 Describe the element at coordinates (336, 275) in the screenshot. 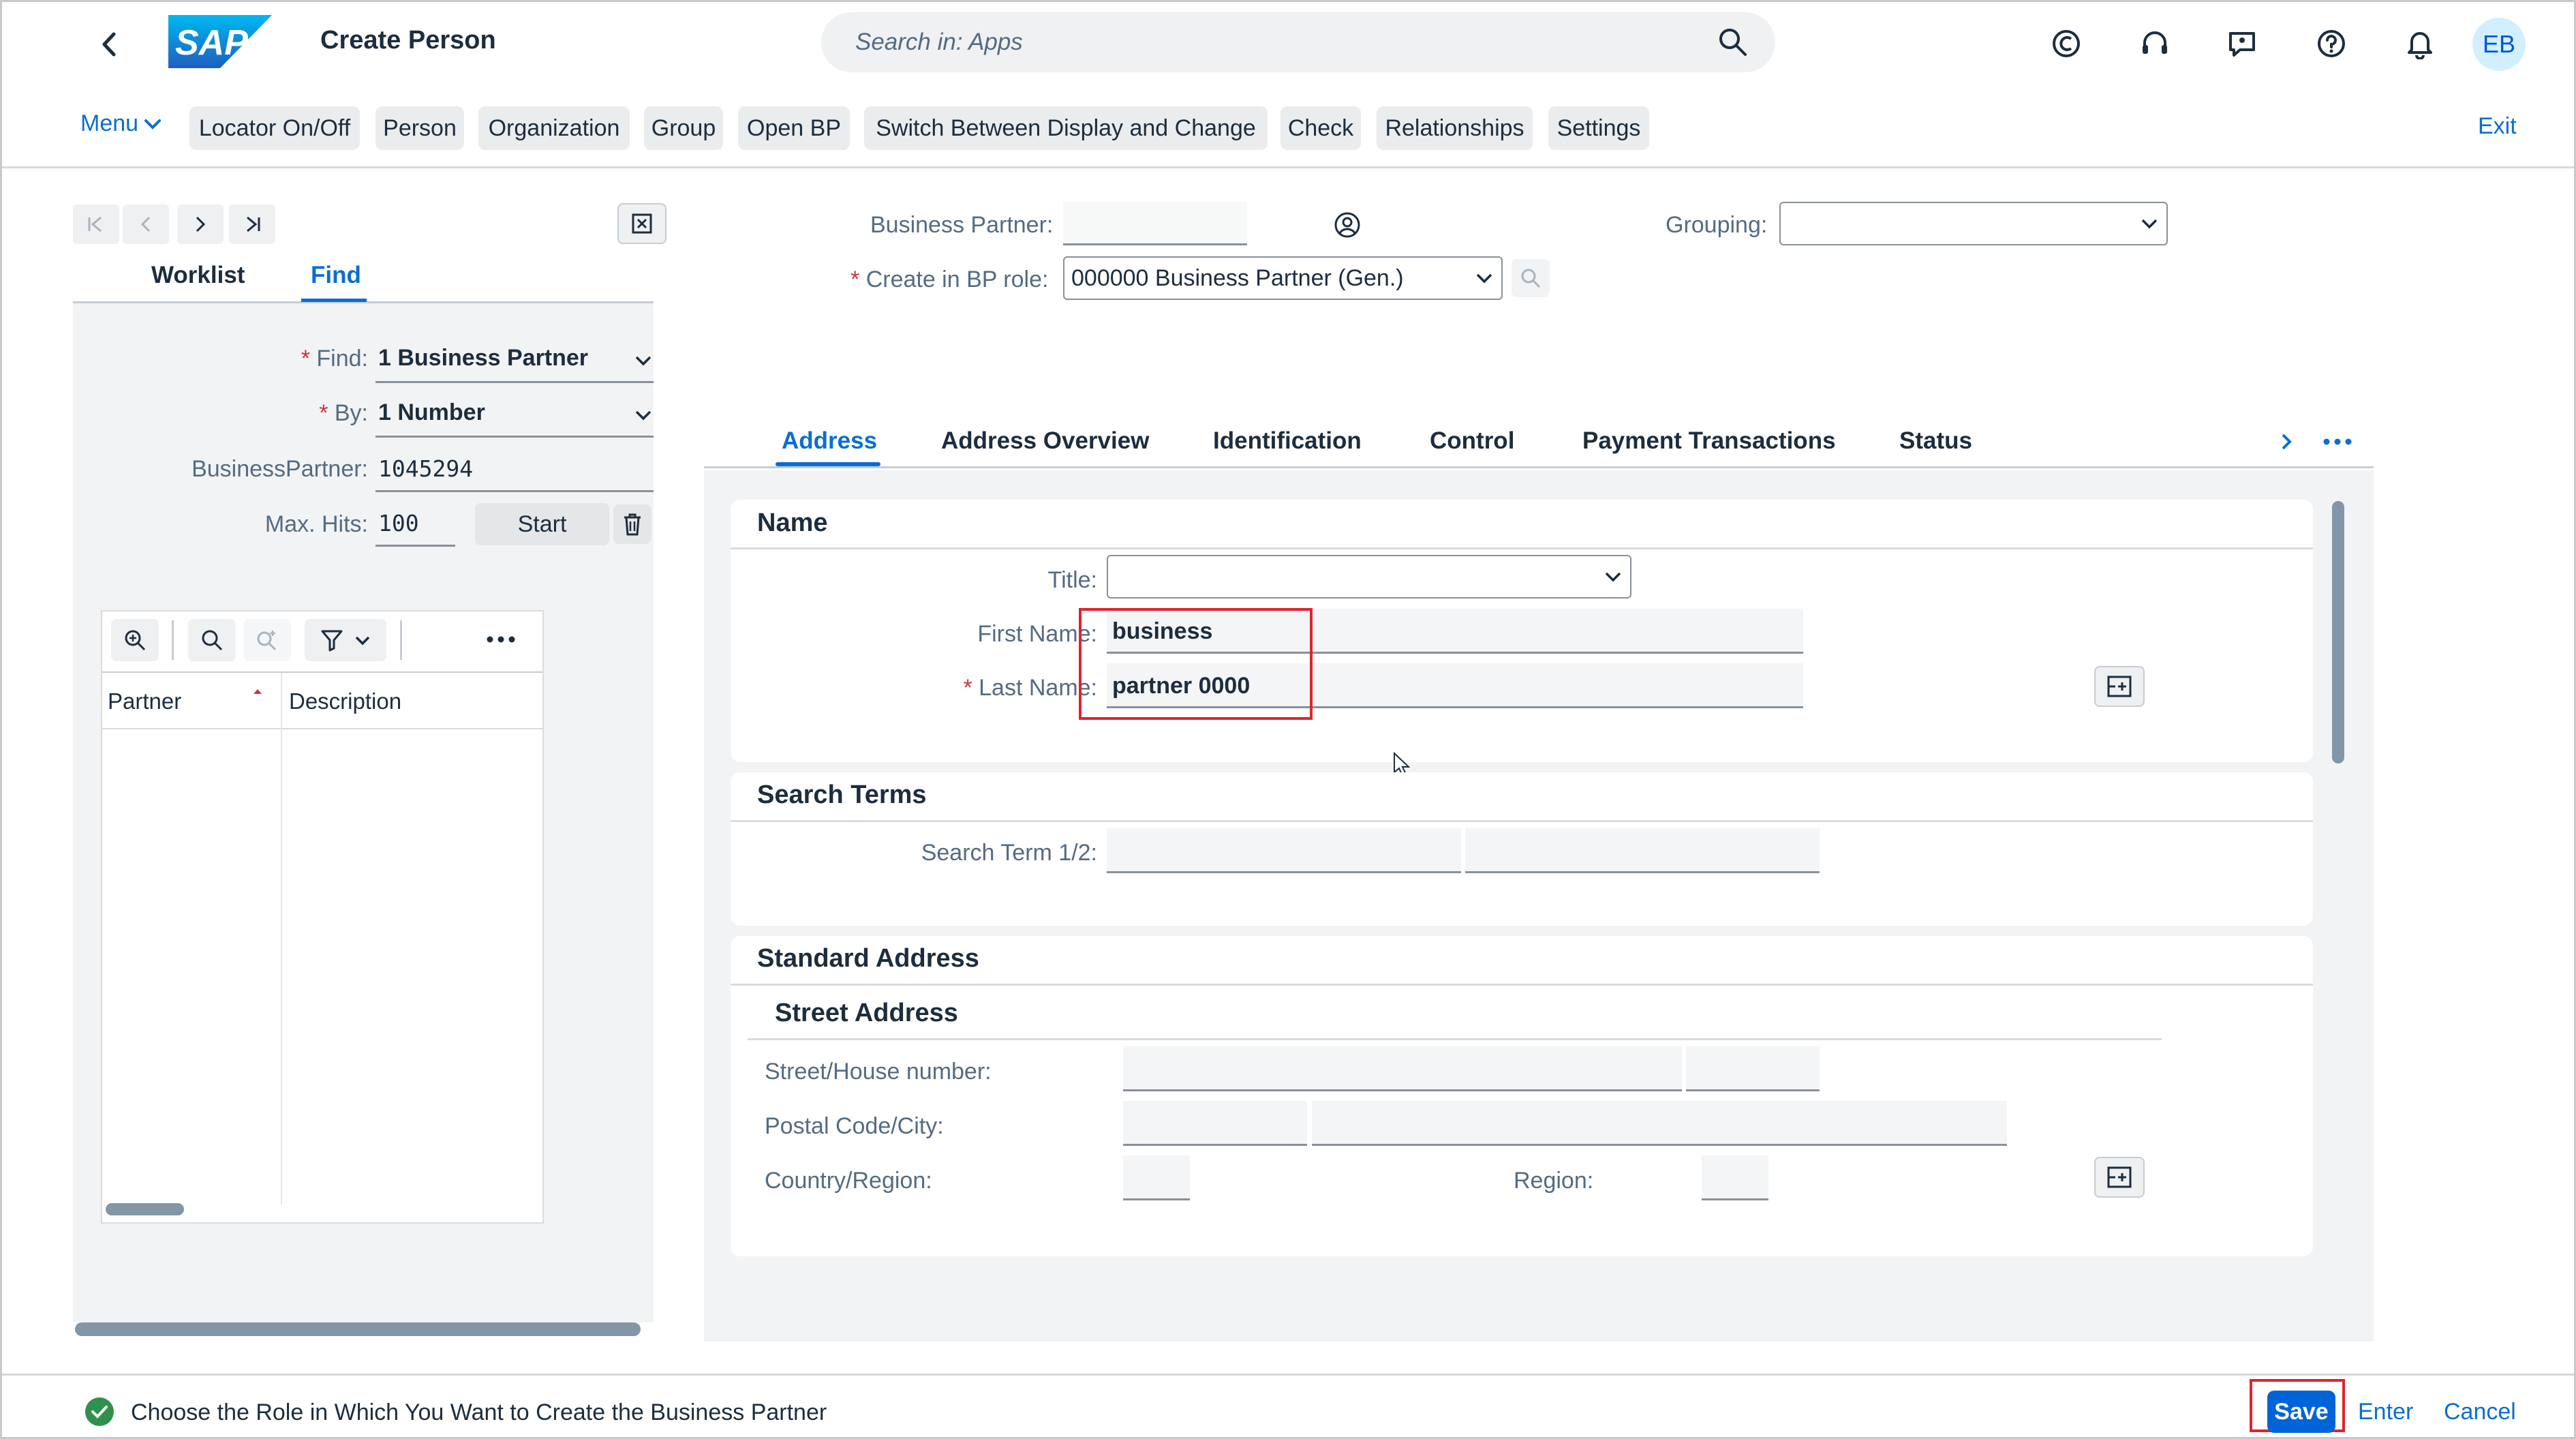

I see `tab-find: Find` at that location.